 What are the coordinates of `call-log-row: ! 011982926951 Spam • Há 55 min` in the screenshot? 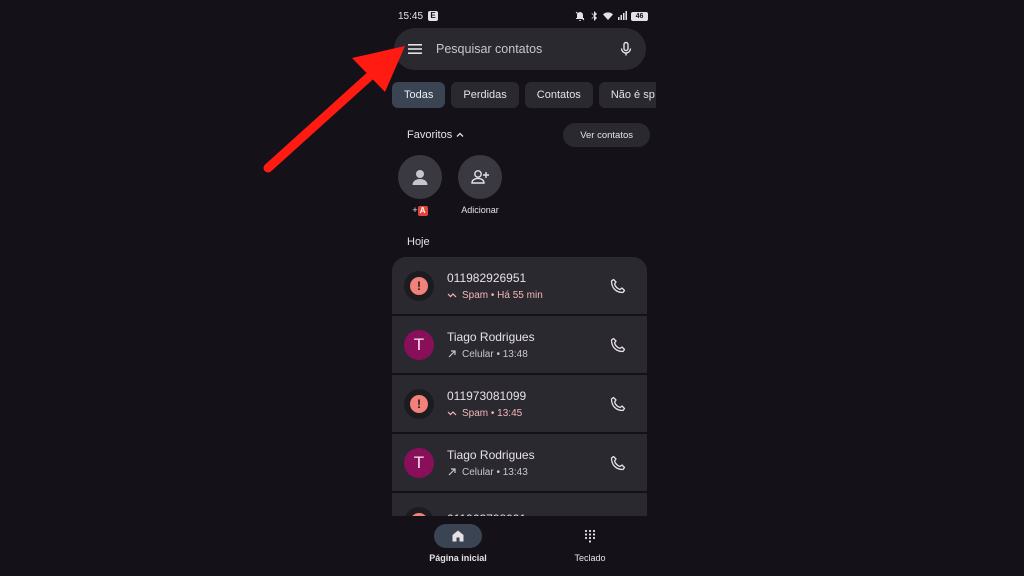 It's located at (519, 285).